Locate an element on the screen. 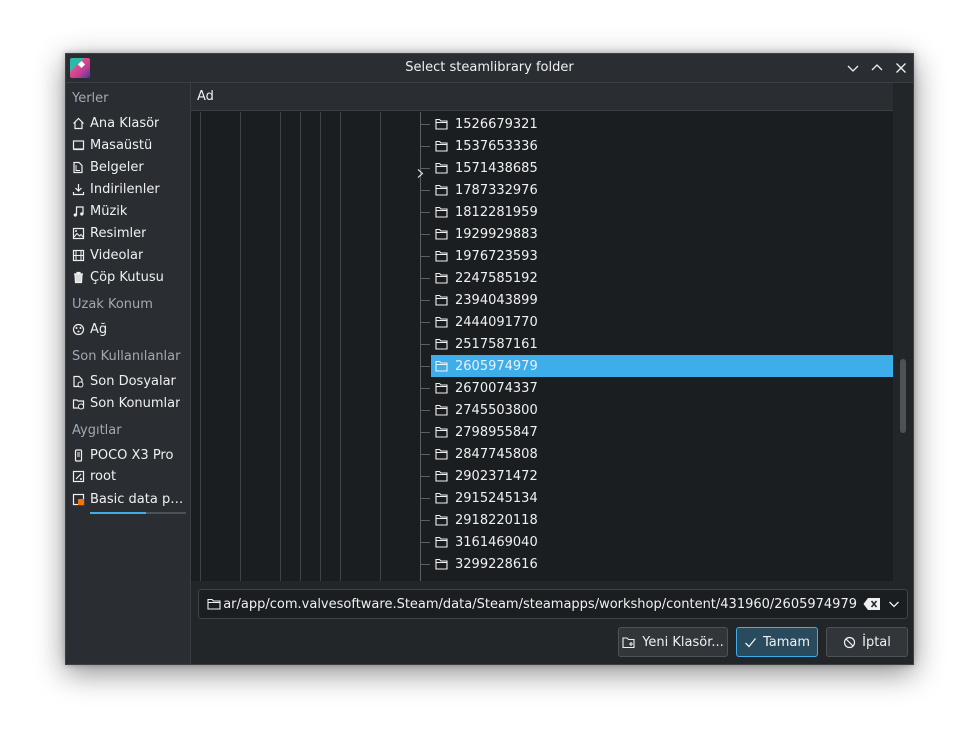 The width and height of the screenshot is (980, 743). section-devices-title: Aygıtlar is located at coordinates (97, 430).